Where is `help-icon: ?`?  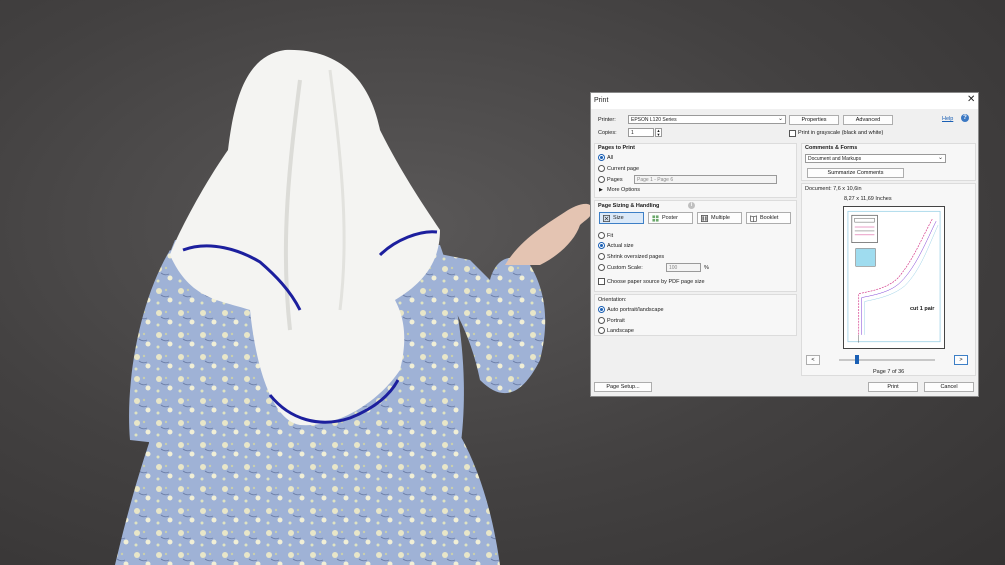 help-icon: ? is located at coordinates (965, 118).